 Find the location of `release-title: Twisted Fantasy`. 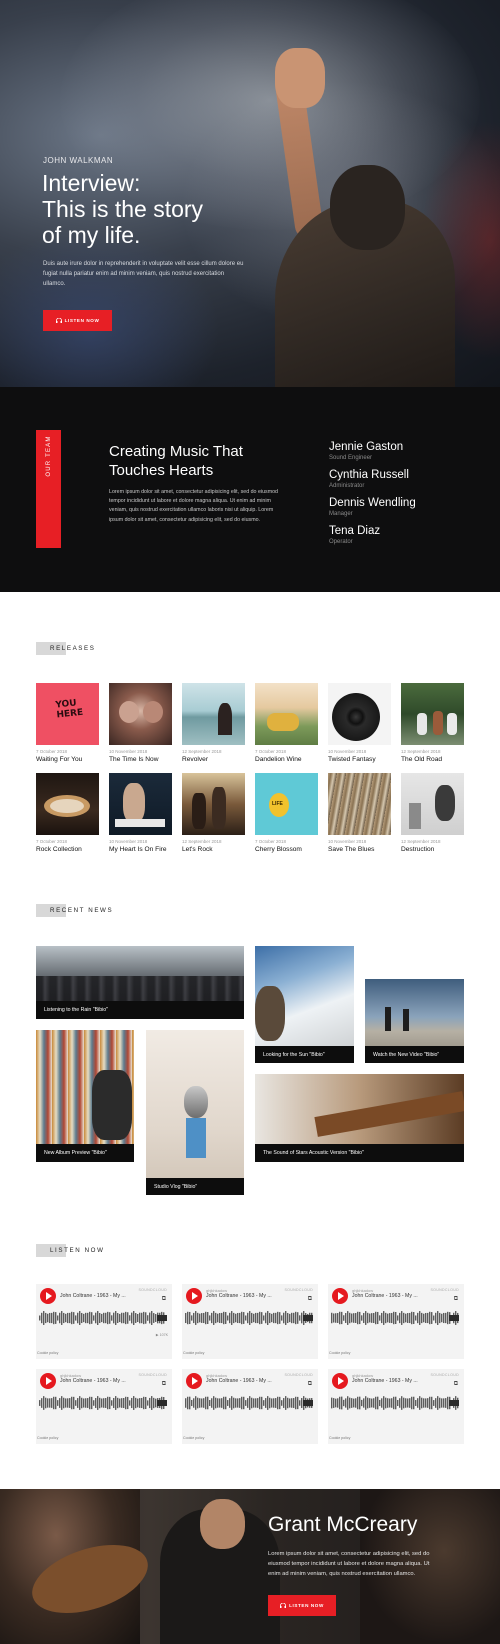

release-title: Twisted Fantasy is located at coordinates (359, 759).